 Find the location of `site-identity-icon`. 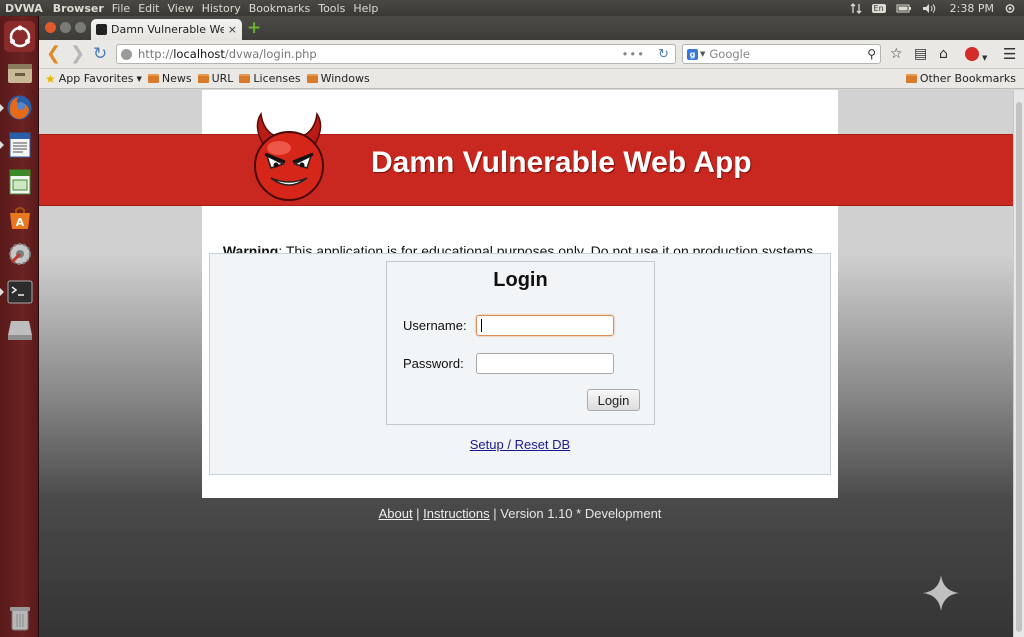

site-identity-icon is located at coordinates (126, 54).